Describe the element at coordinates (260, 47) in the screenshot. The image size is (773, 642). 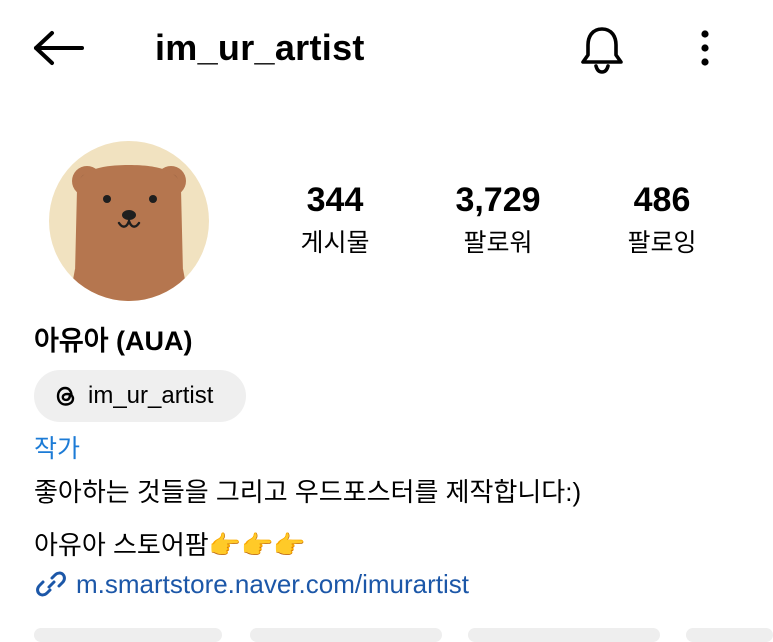
I see `profile-username: im_ur_artist` at that location.